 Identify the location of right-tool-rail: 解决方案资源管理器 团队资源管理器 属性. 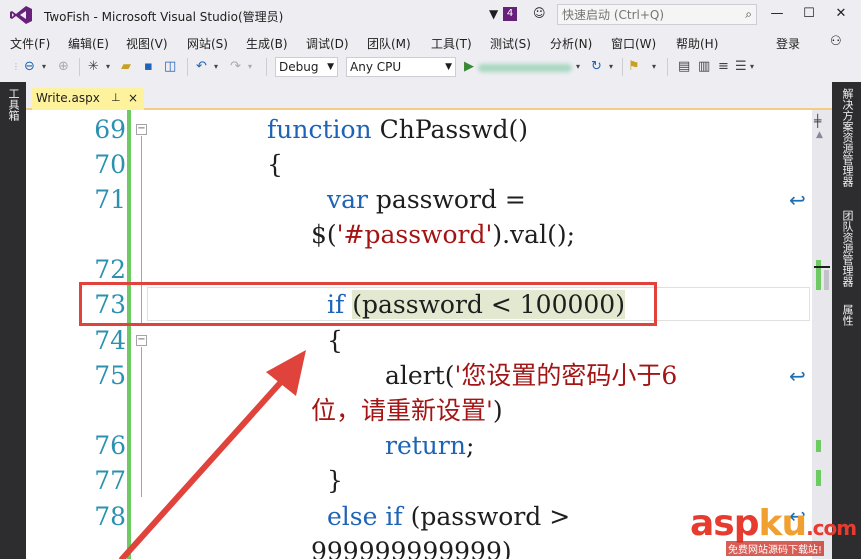
(846, 320).